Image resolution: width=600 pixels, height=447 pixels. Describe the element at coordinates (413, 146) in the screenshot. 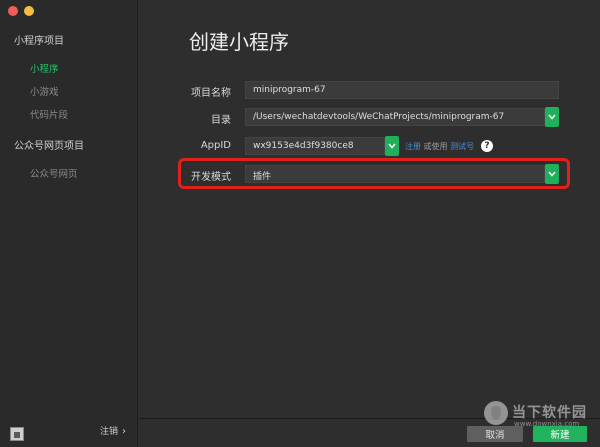

I see `register-link: 注册` at that location.